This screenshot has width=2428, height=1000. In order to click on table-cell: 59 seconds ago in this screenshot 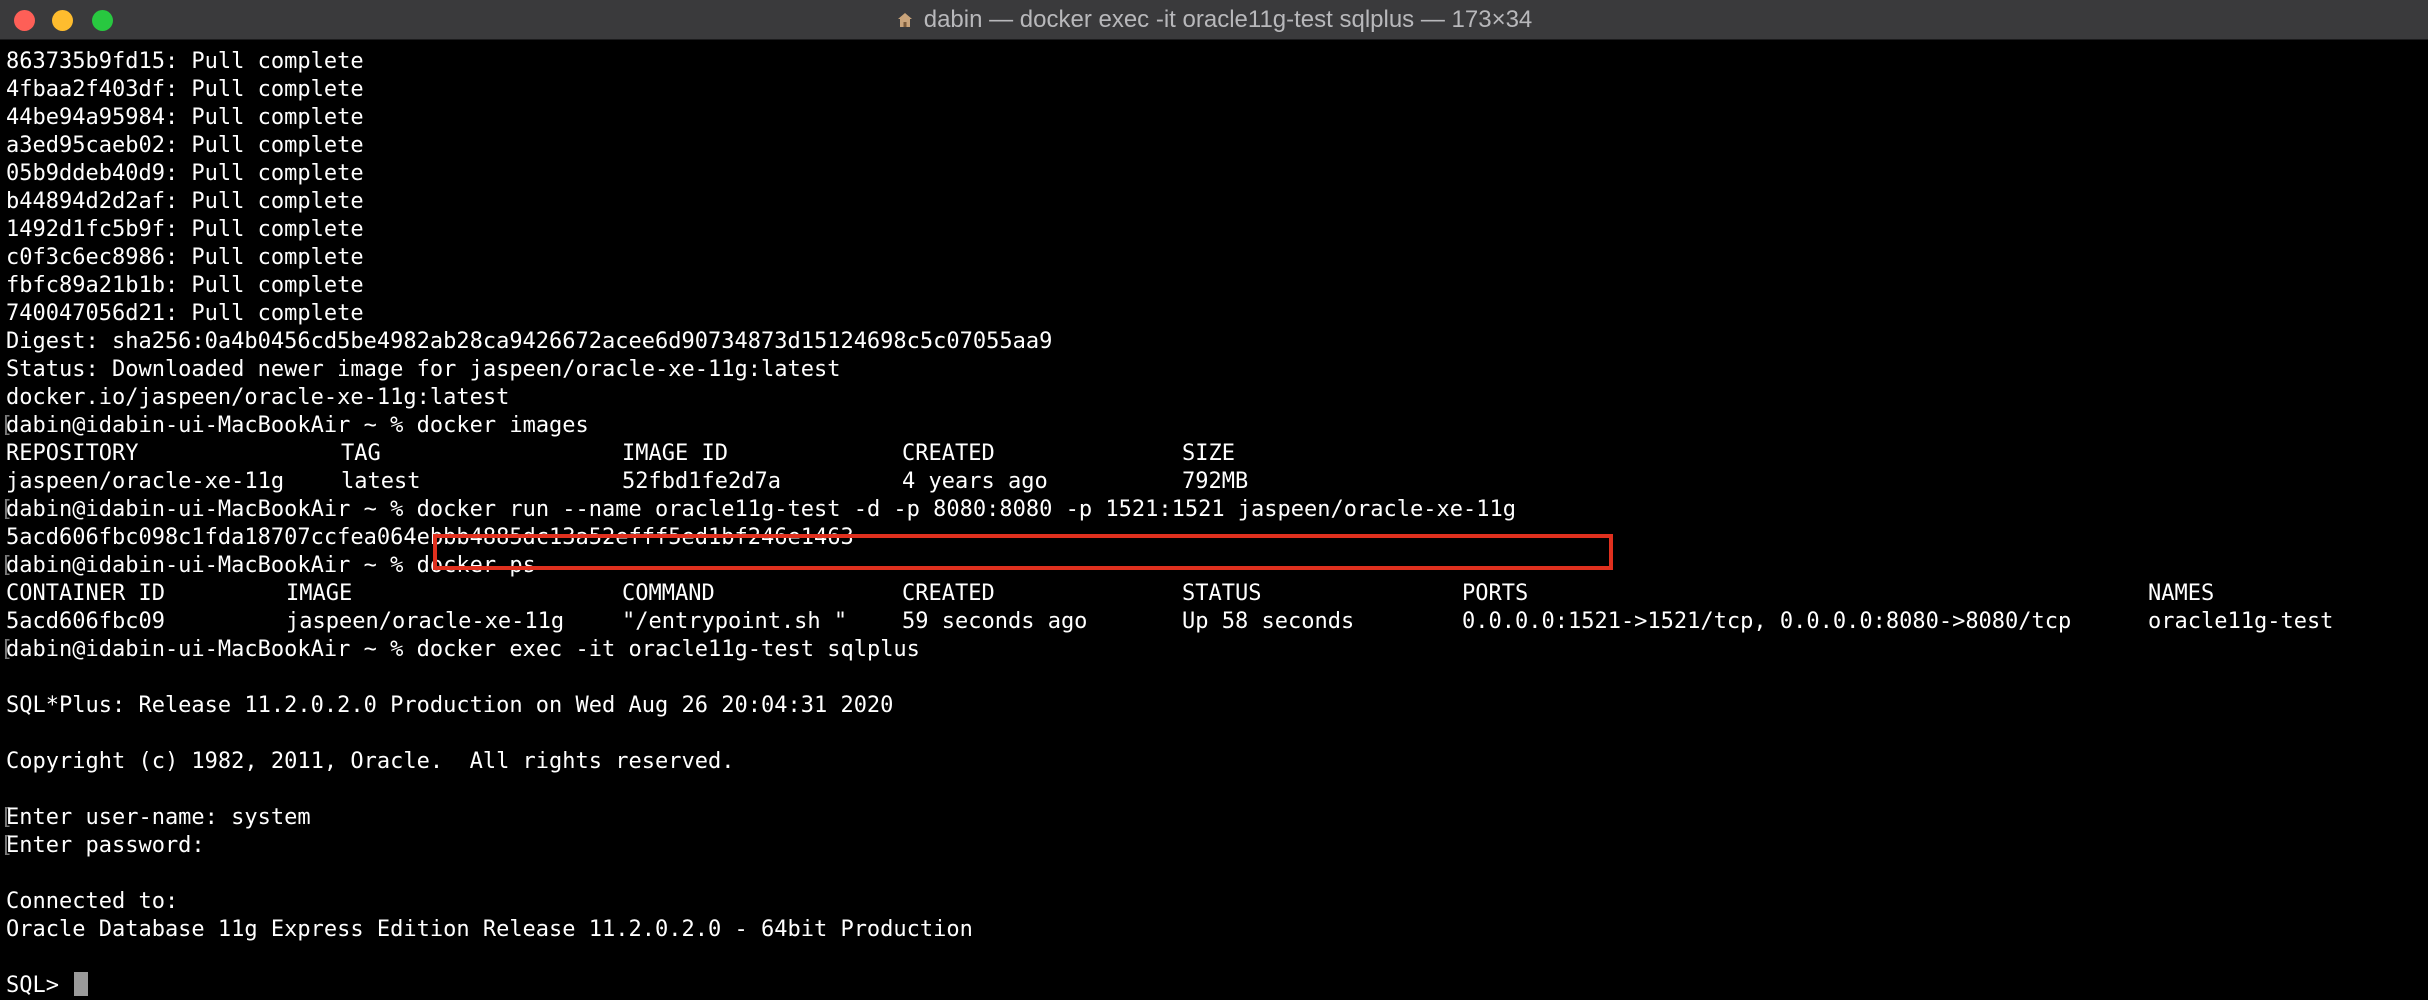, I will do `click(995, 621)`.